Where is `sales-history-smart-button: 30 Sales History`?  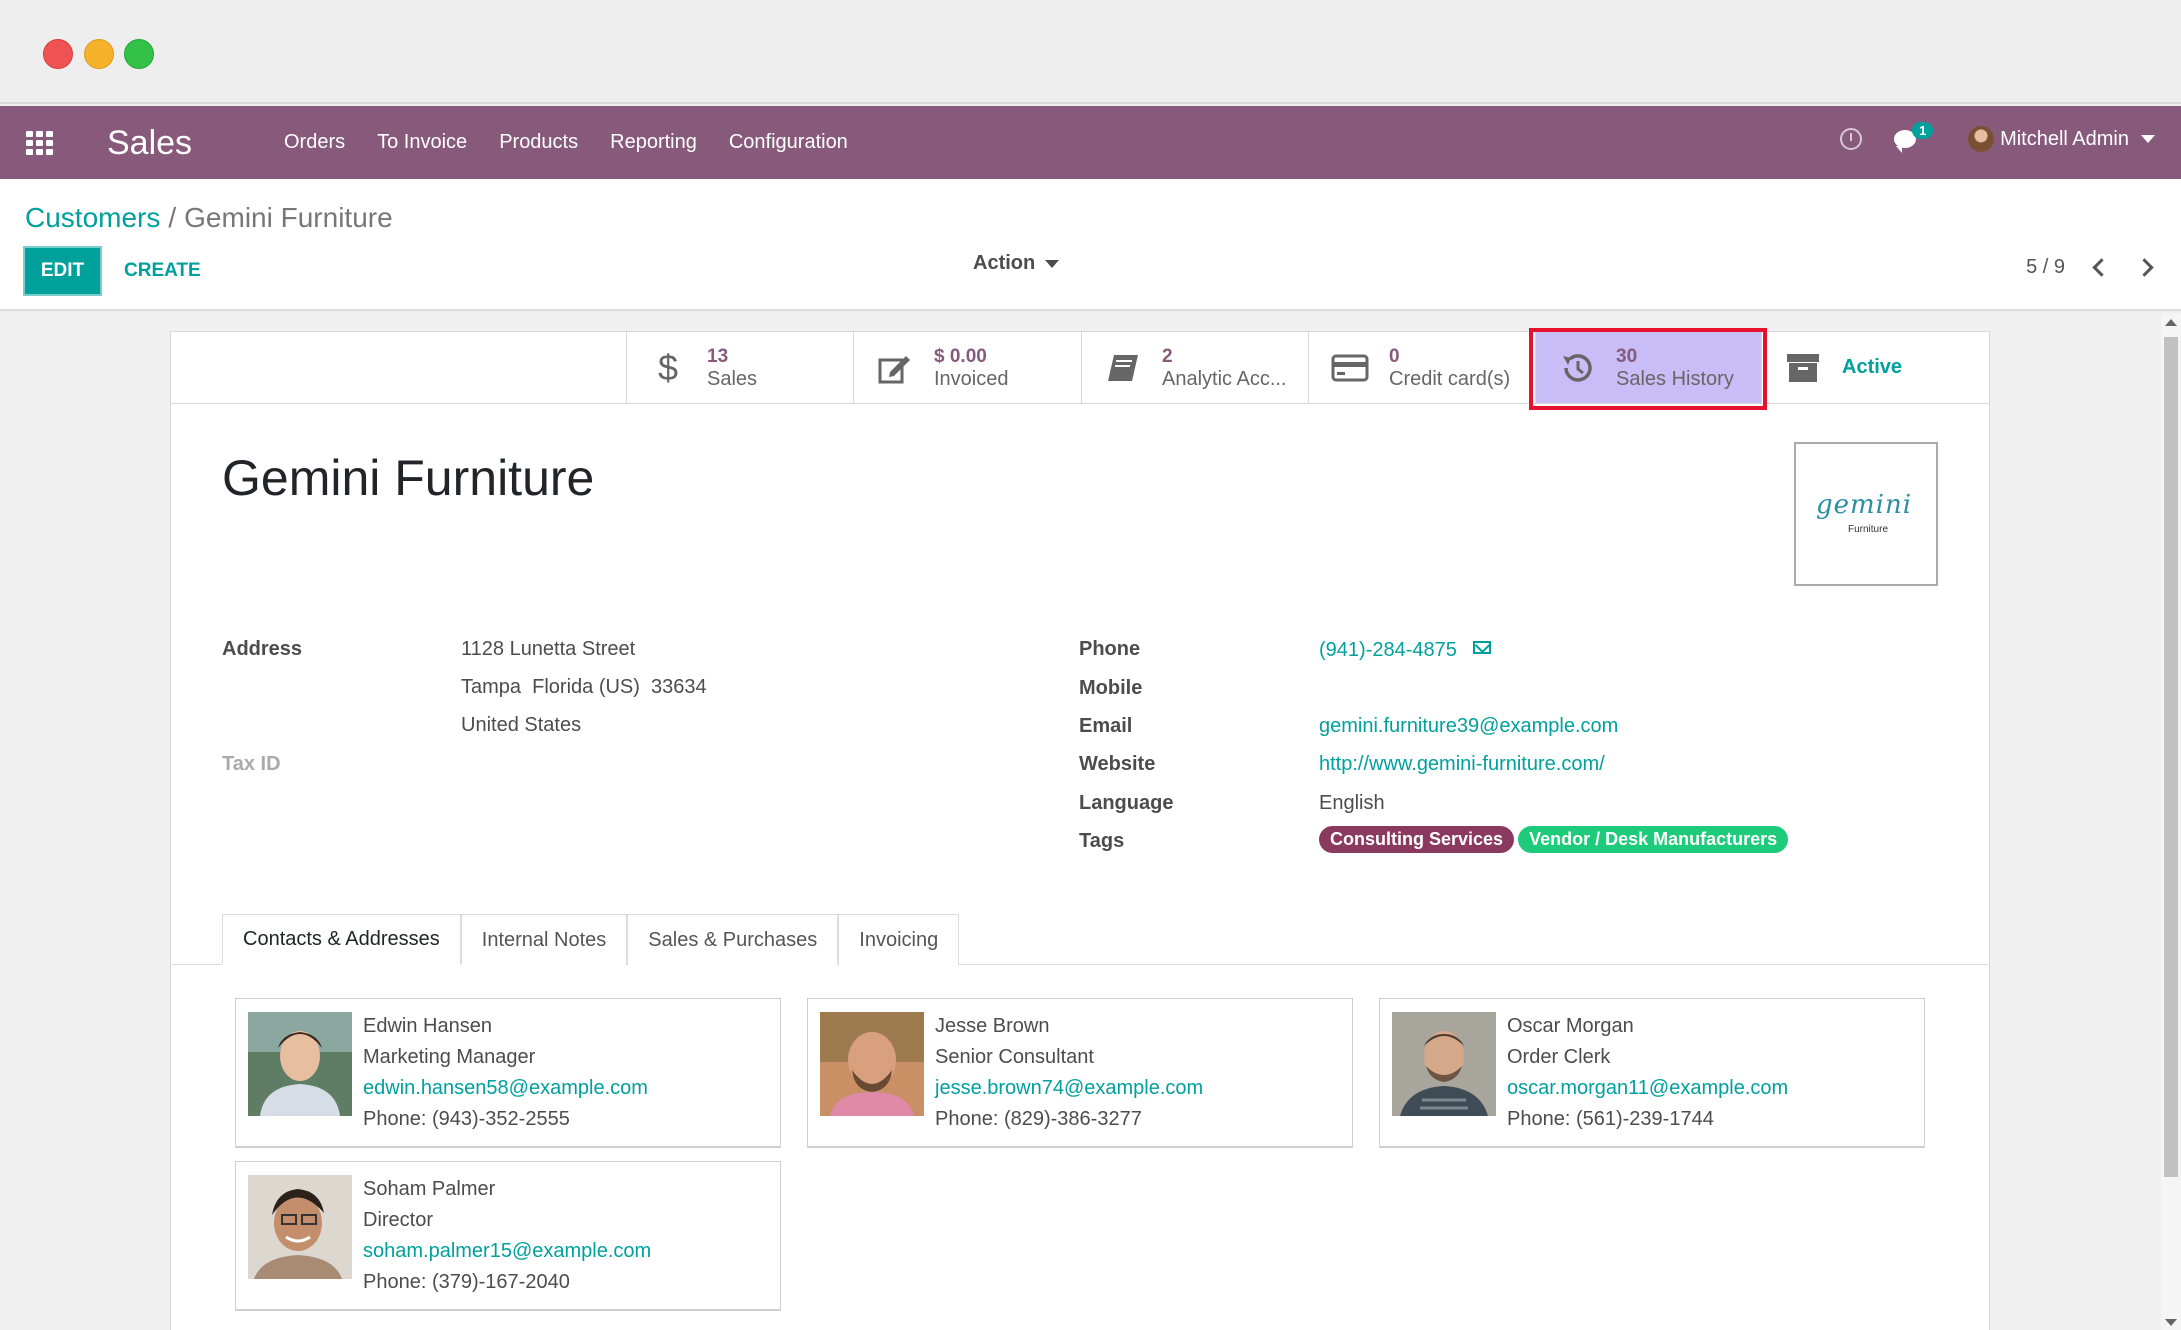 sales-history-smart-button: 30 Sales History is located at coordinates (1648, 367).